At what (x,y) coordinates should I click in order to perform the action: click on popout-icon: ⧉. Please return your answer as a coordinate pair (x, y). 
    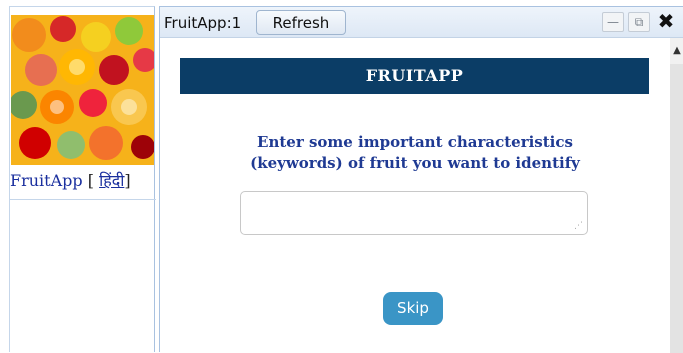
    Looking at the image, I should click on (639, 22).